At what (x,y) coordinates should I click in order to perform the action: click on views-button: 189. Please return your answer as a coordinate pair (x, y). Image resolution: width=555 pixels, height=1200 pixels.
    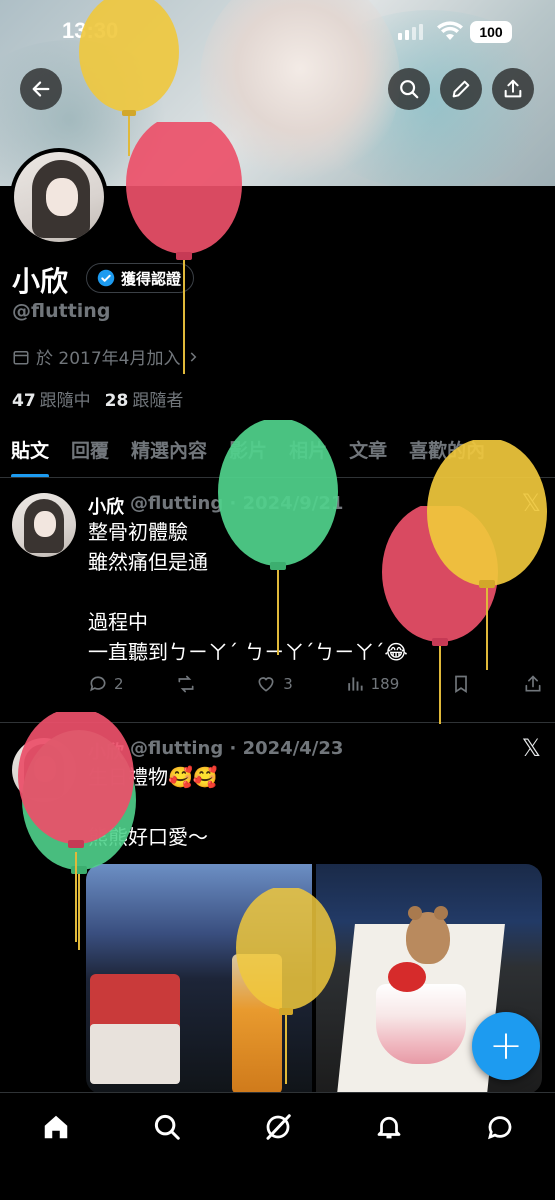
    Looking at the image, I should click on (372, 684).